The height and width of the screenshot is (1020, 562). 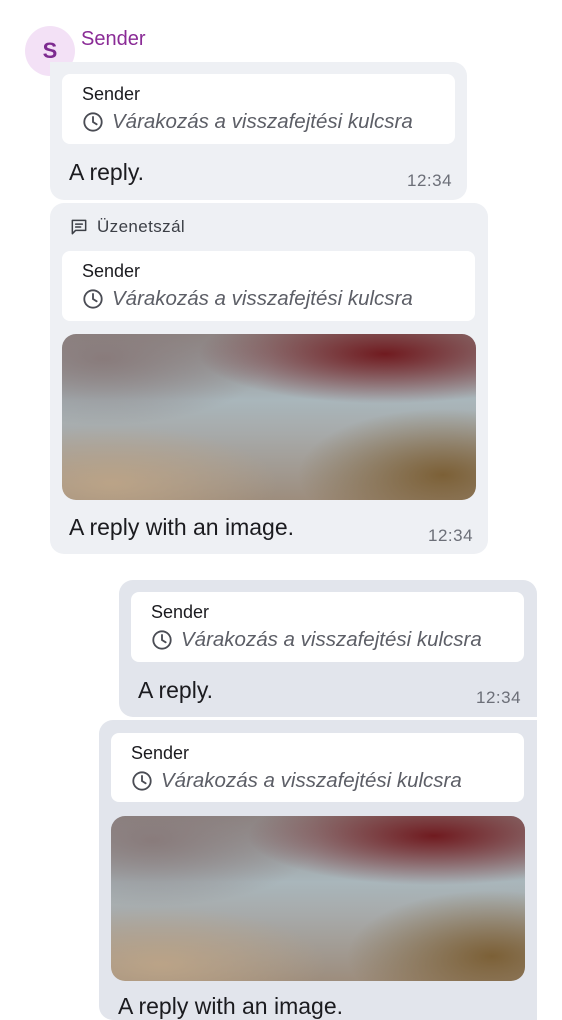 What do you see at coordinates (113, 39) in the screenshot?
I see `sender-name: Sender` at bounding box center [113, 39].